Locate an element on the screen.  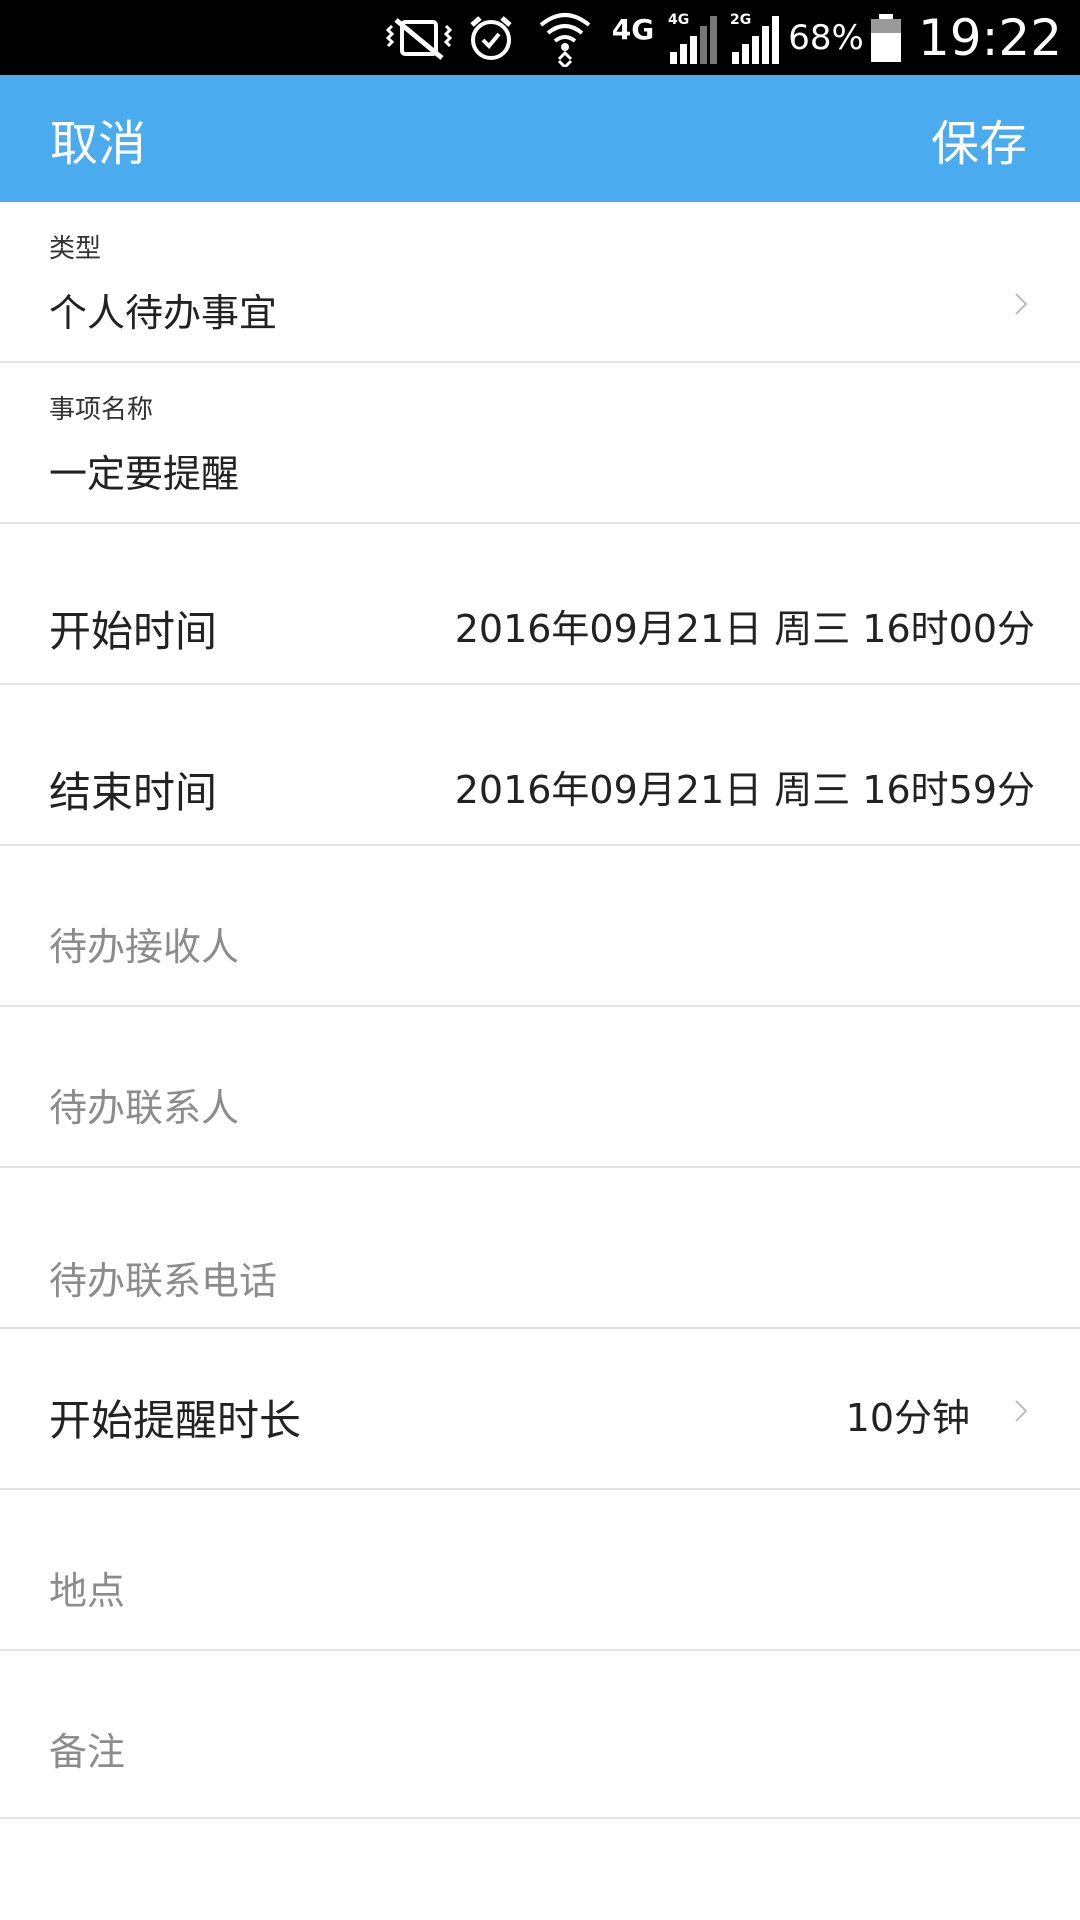
location-row: 地点 is located at coordinates (540, 1570).